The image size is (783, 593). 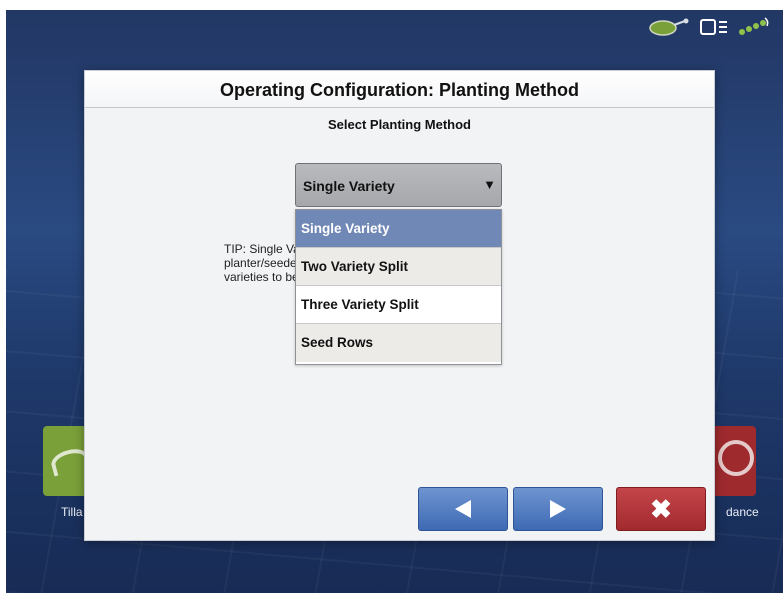 What do you see at coordinates (398, 185) in the screenshot?
I see `planting-method-select: Single Variety ▼` at bounding box center [398, 185].